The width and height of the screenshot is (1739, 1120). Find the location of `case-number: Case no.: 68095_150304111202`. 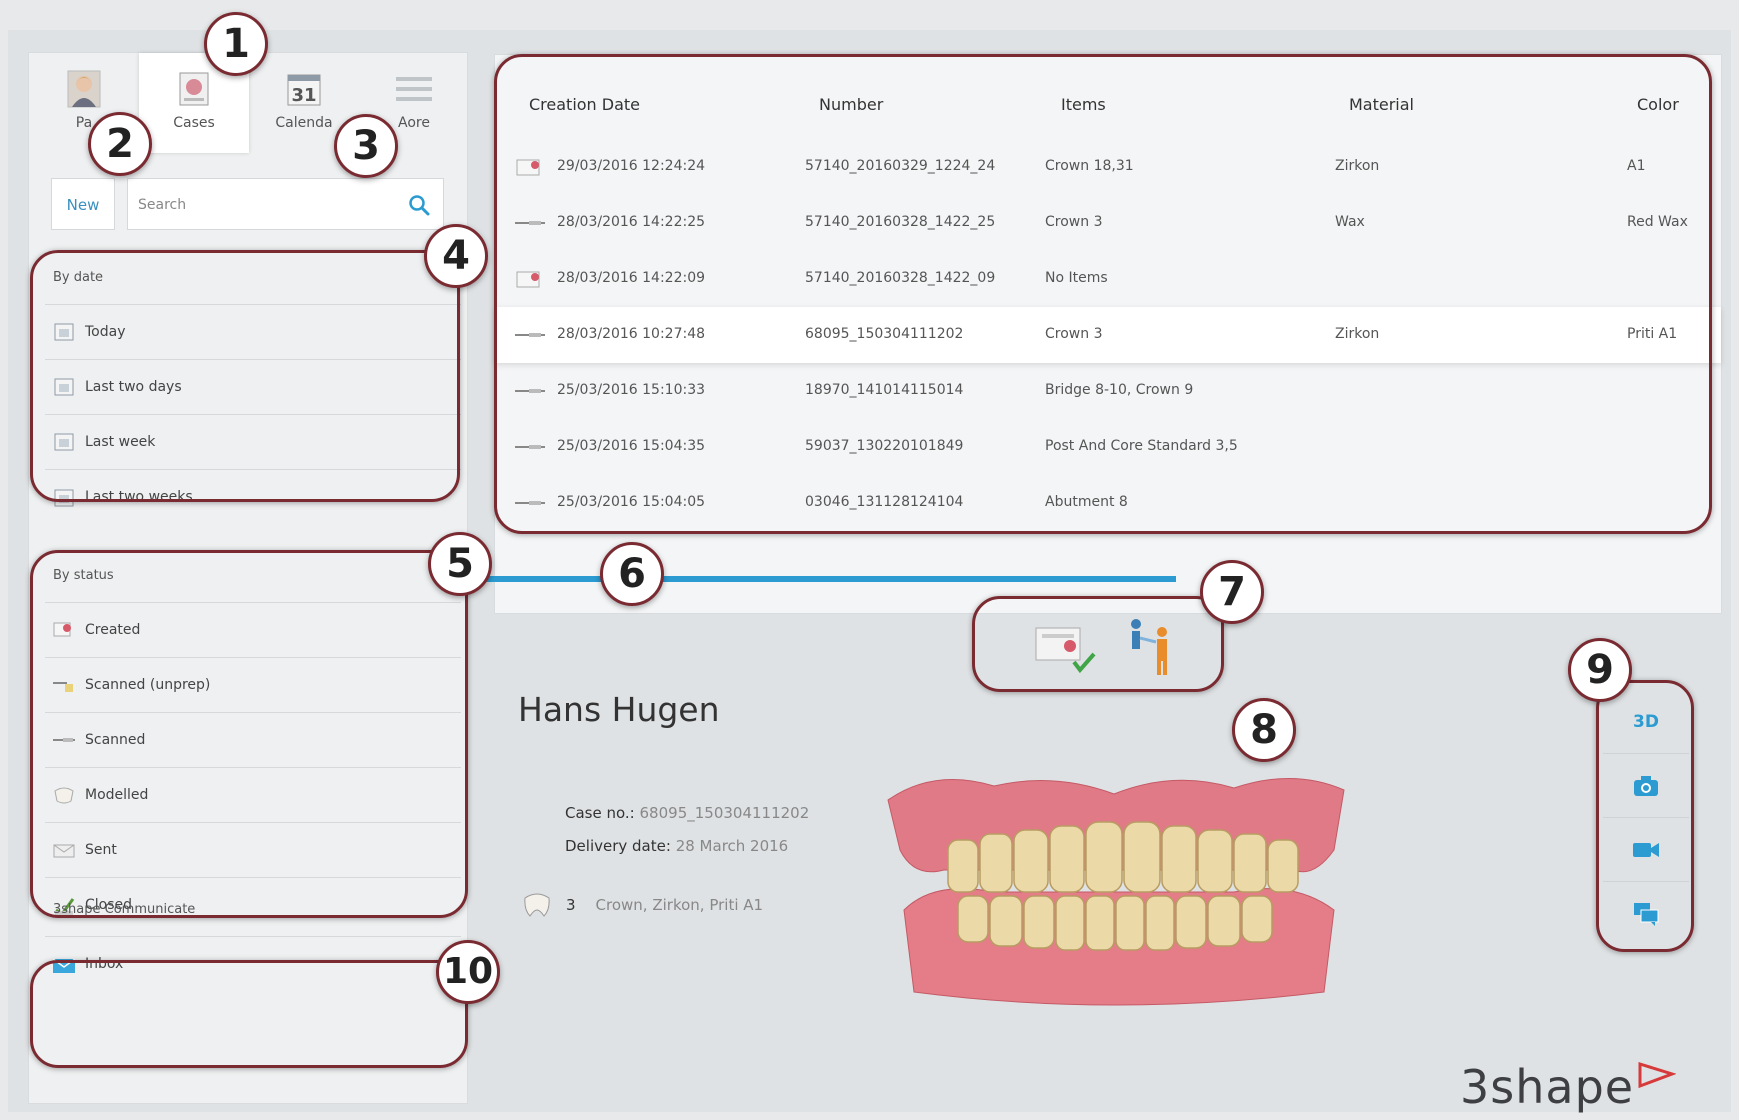

case-number: Case no.: 68095_150304111202 is located at coordinates (687, 813).